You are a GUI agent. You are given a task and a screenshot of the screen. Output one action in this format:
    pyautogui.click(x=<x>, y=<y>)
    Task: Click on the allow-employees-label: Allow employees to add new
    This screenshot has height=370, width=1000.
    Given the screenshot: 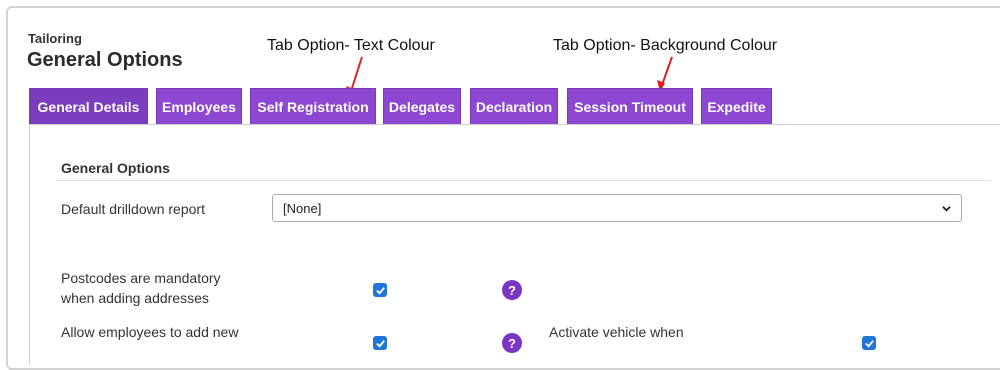 What is the action you would take?
    pyautogui.click(x=150, y=332)
    